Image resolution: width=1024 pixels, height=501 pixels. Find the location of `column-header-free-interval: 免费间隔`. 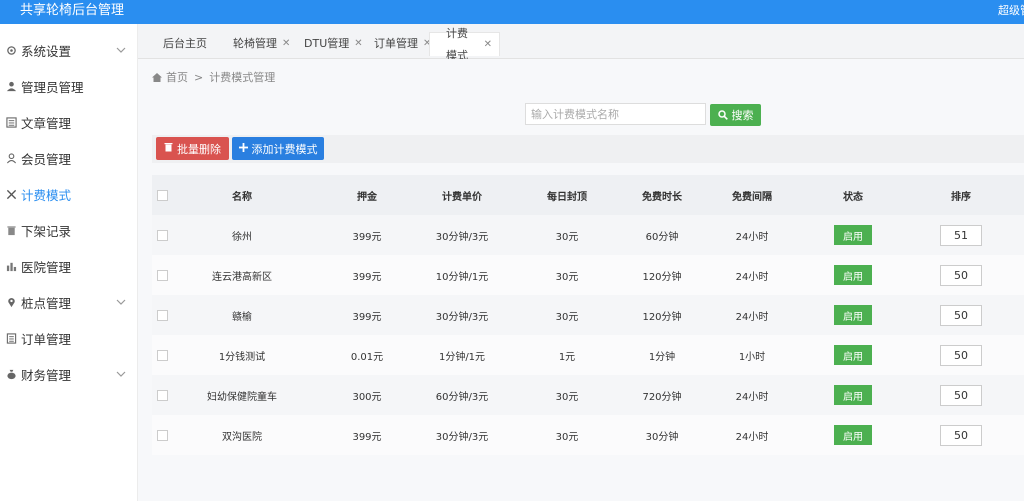

column-header-free-interval: 免费间隔 is located at coordinates (752, 197).